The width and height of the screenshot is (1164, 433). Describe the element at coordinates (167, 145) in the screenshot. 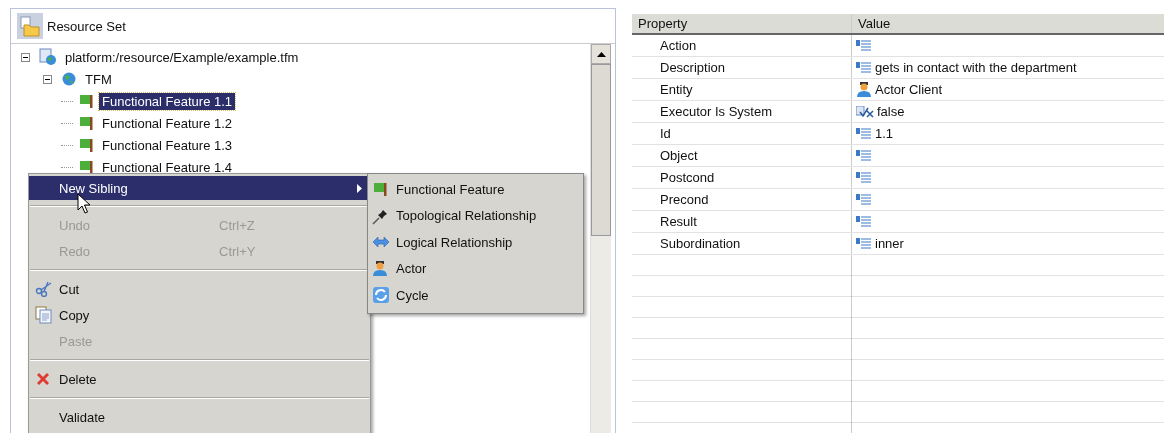

I see `tree-item: Functional Feature 1.3` at that location.